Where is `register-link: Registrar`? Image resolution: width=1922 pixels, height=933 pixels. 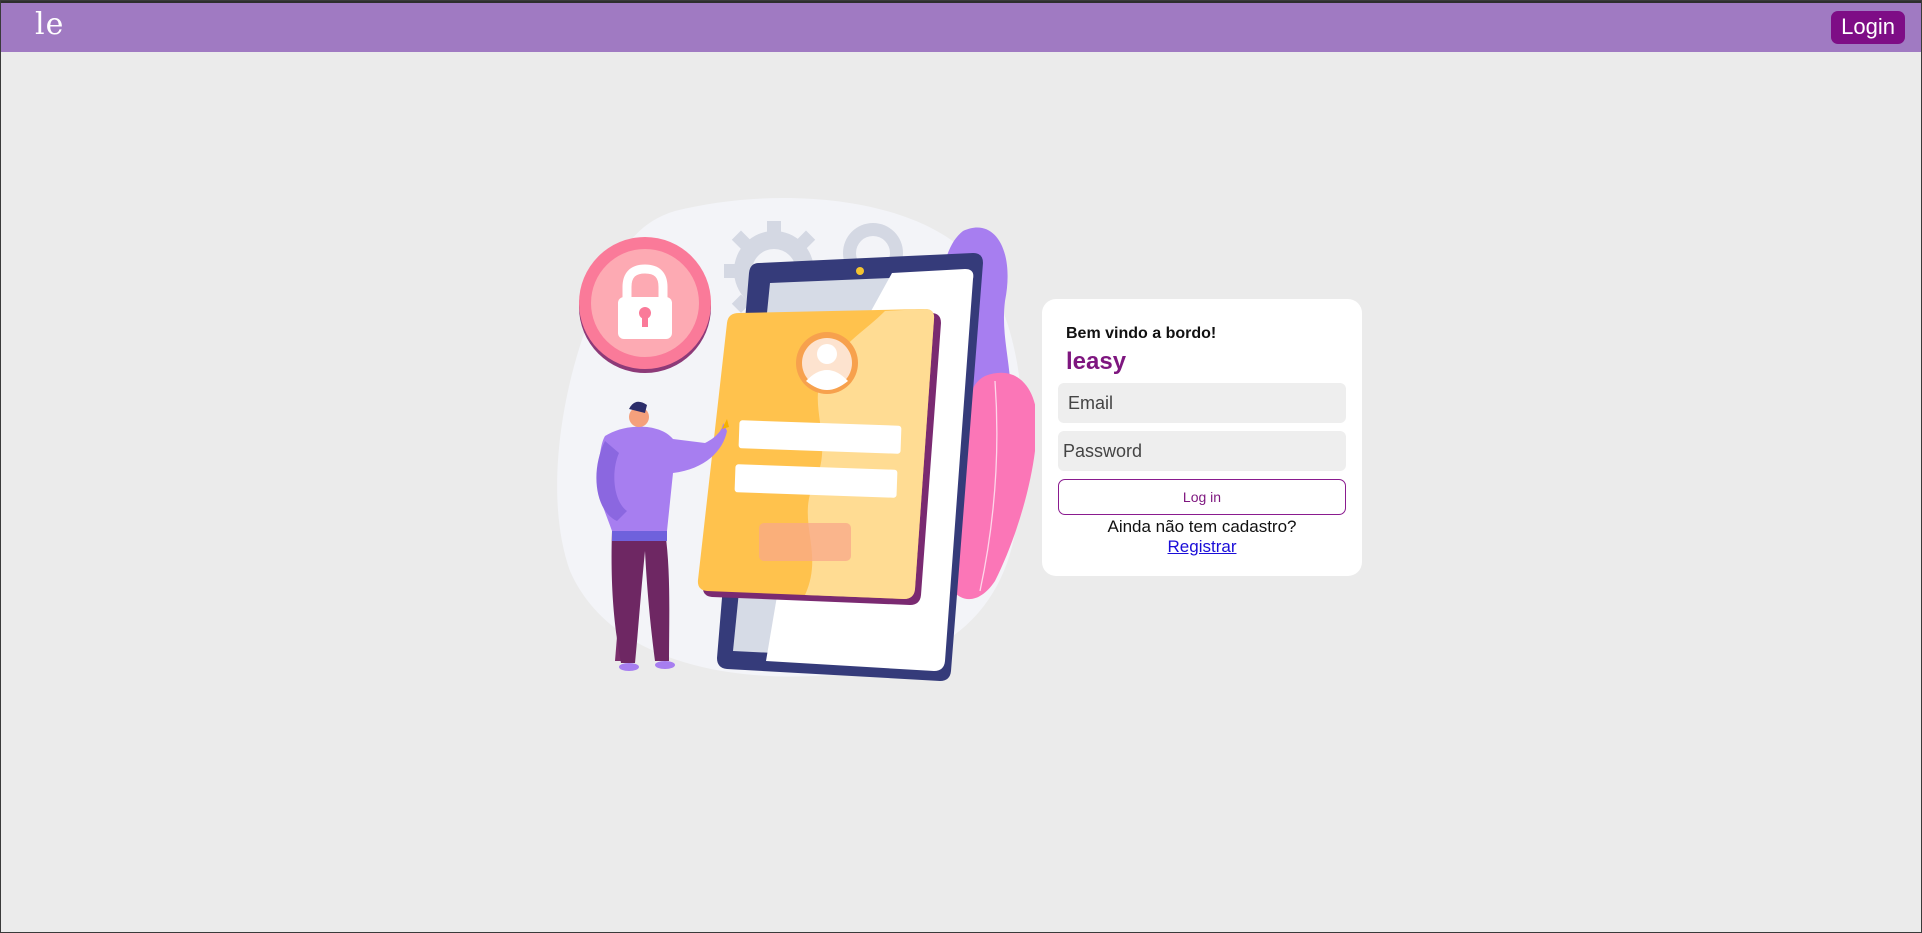 register-link: Registrar is located at coordinates (1202, 546).